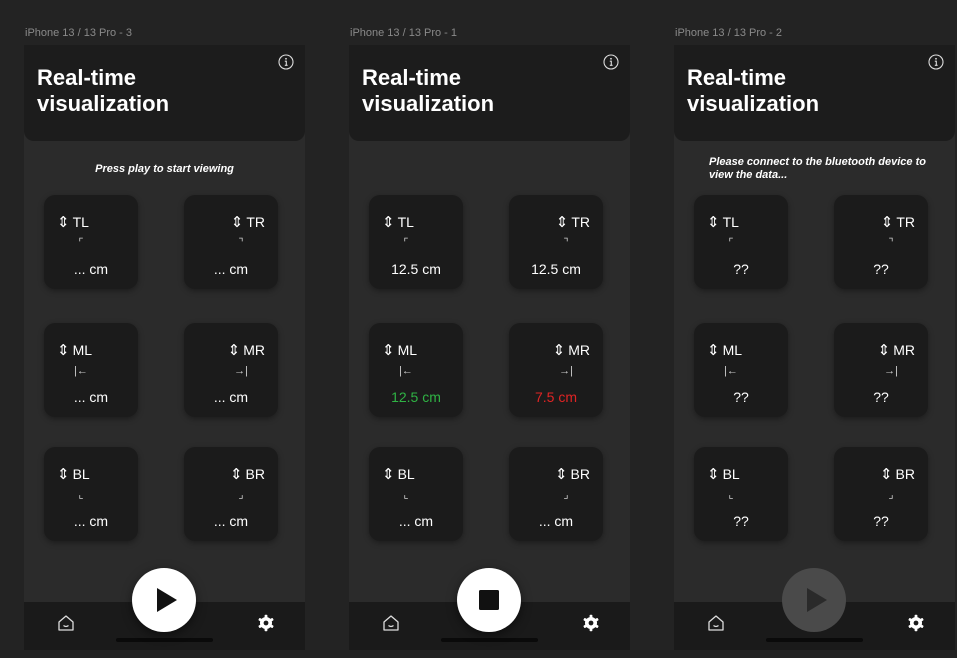 This screenshot has height=658, width=957. I want to click on card-label: ⇕ TL, so click(398, 222).